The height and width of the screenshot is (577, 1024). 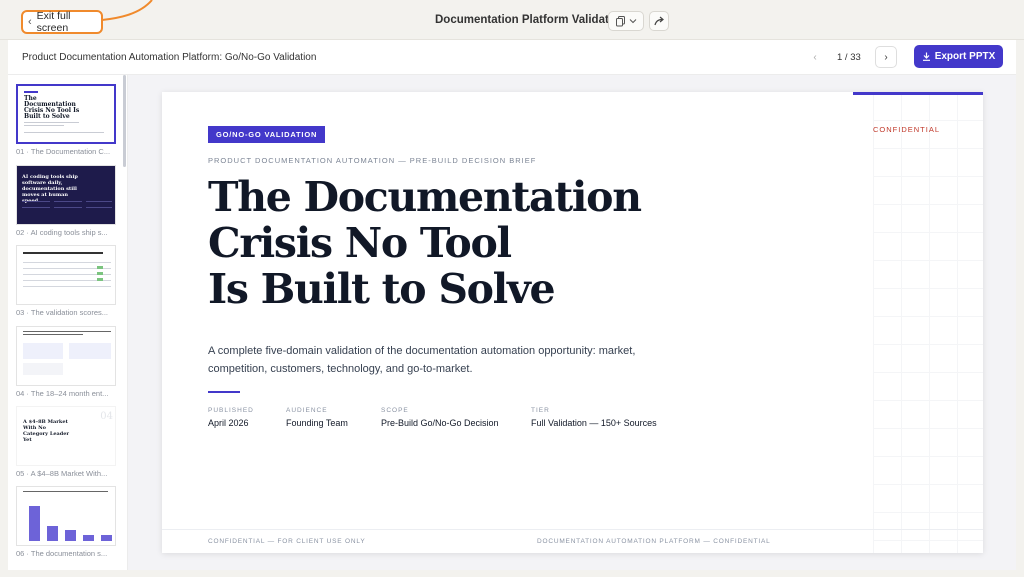 What do you see at coordinates (572, 529) in the screenshot?
I see `slide-footer-divider` at bounding box center [572, 529].